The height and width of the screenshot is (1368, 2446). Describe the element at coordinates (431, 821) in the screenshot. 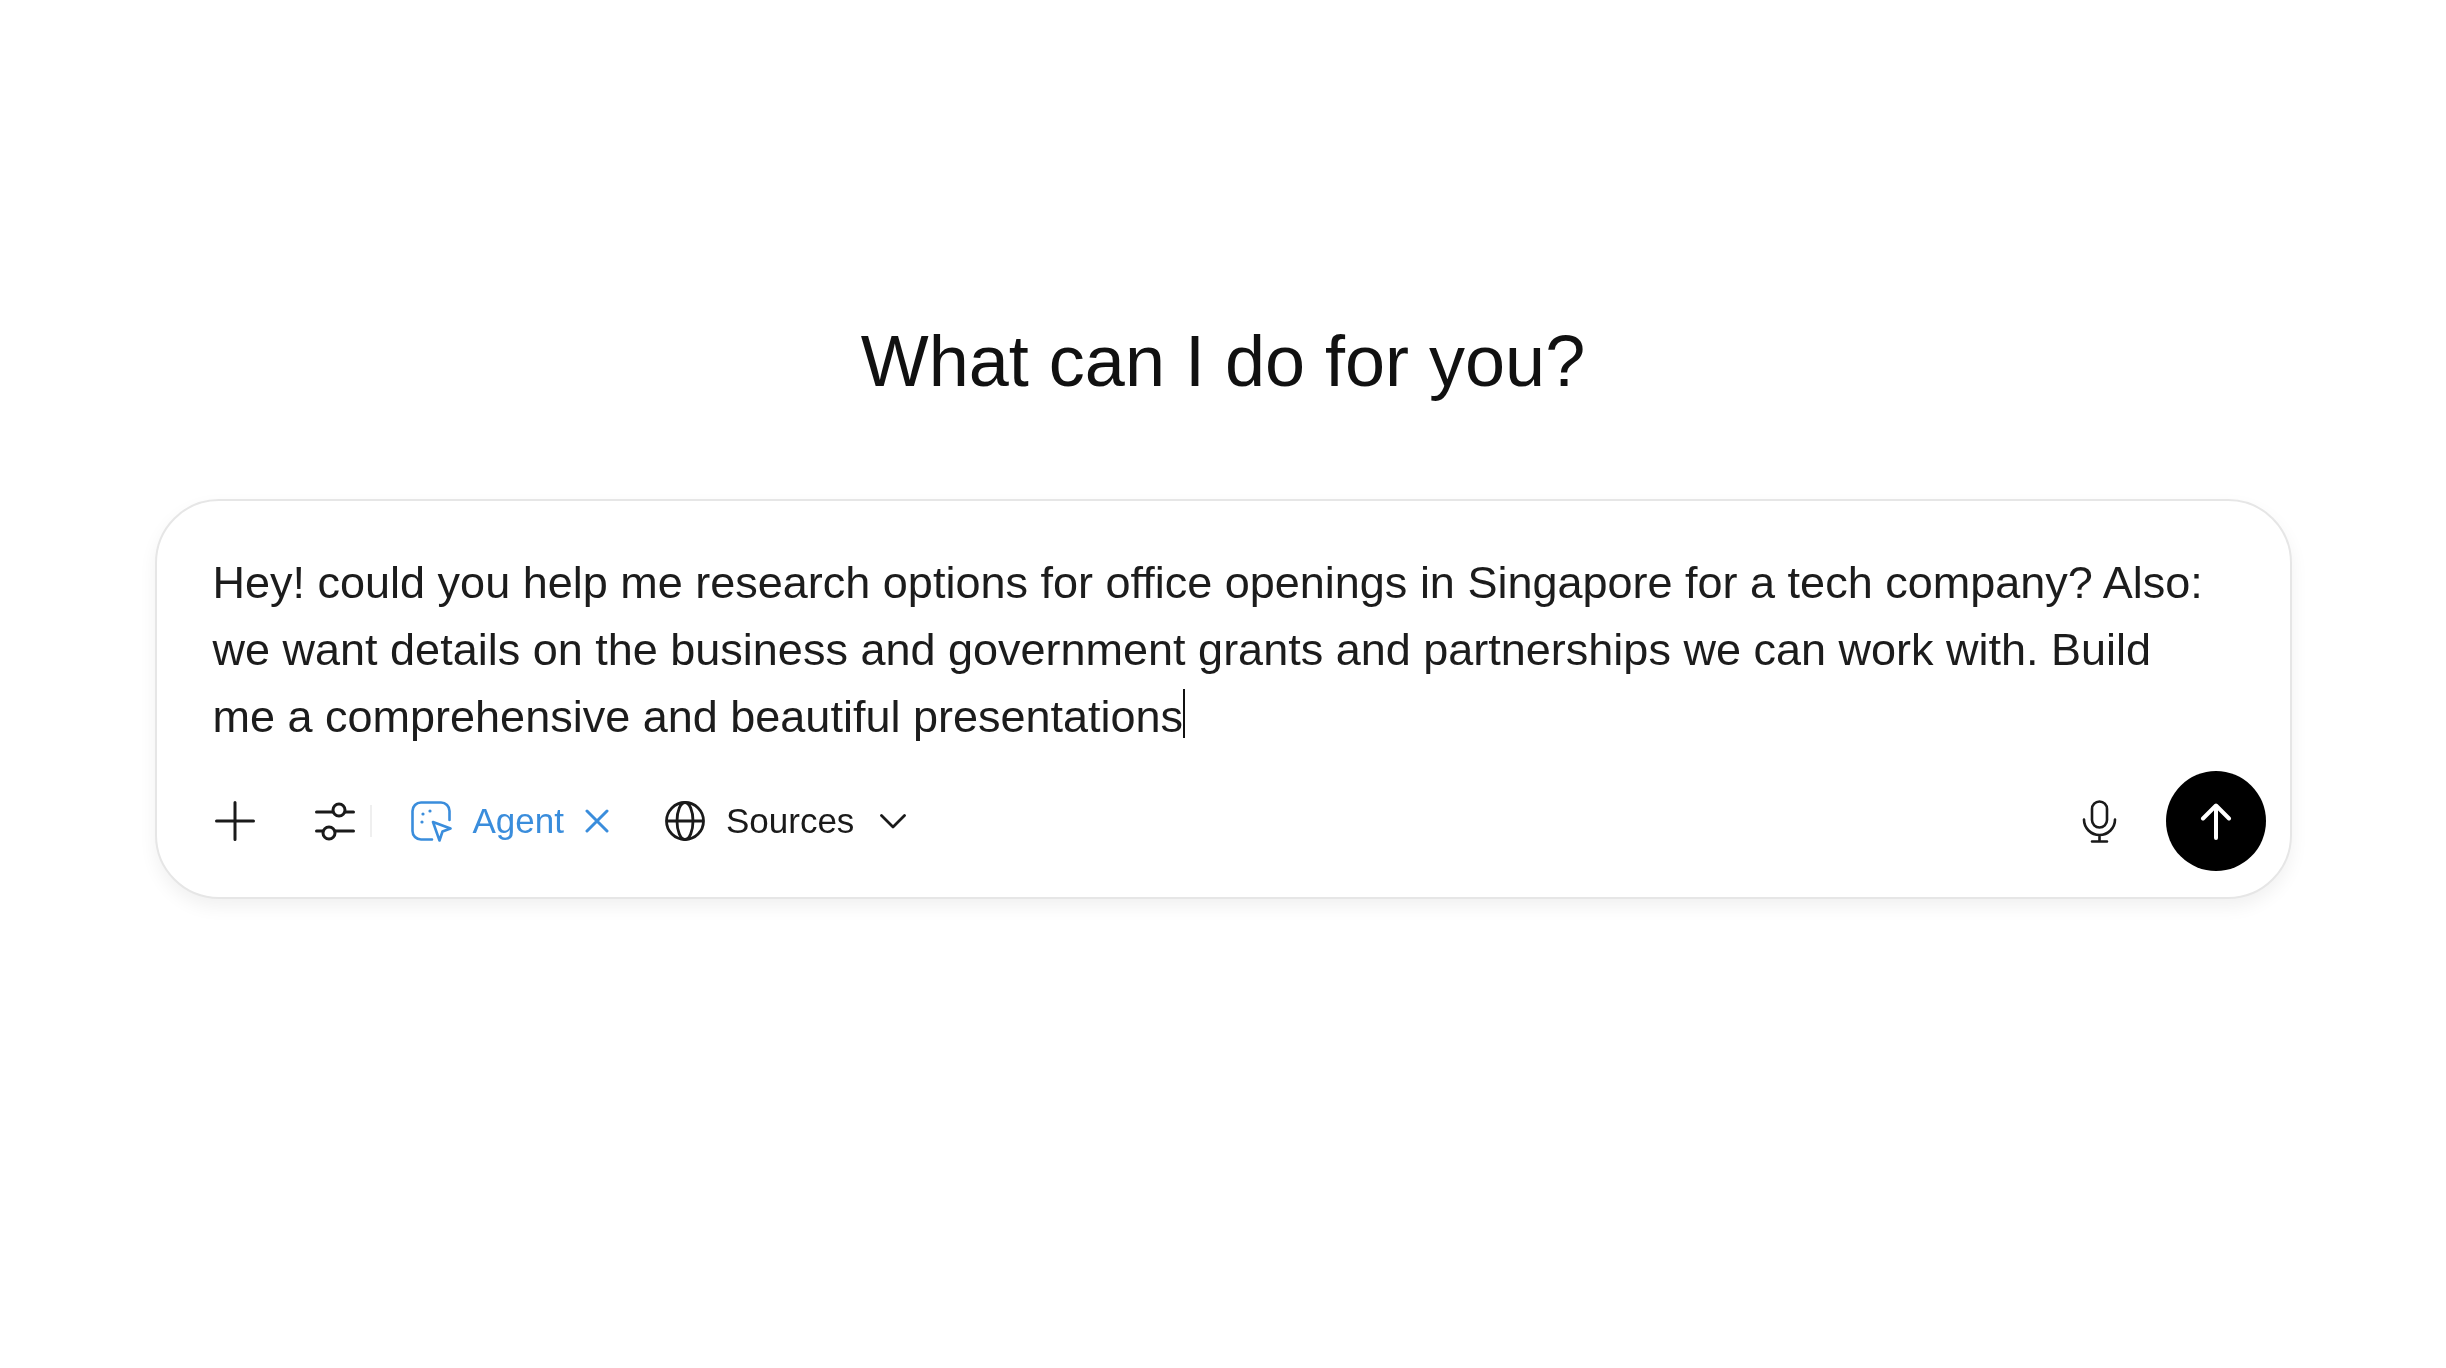

I see `pointer-square-icon` at that location.